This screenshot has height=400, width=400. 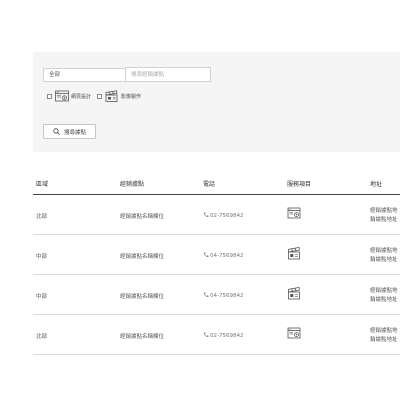 What do you see at coordinates (299, 184) in the screenshot?
I see `header-service: 服務項目` at bounding box center [299, 184].